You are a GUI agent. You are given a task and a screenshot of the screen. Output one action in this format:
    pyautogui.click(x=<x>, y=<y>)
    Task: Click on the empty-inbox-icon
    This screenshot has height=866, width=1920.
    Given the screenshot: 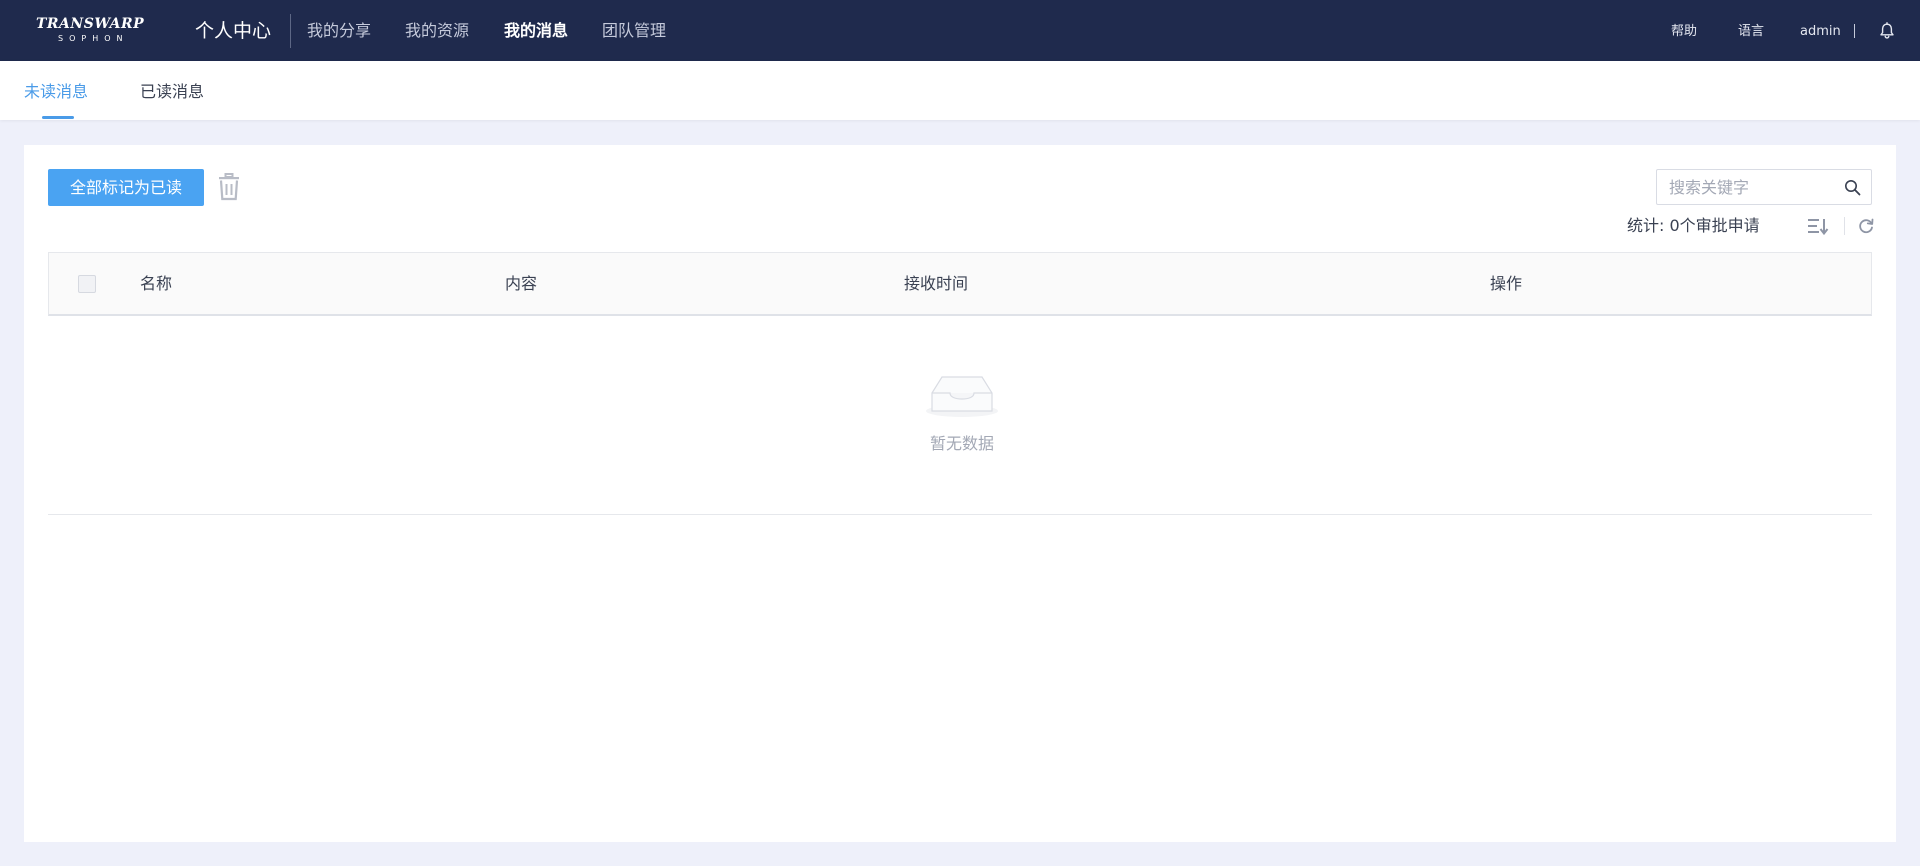 What is the action you would take?
    pyautogui.click(x=962, y=396)
    